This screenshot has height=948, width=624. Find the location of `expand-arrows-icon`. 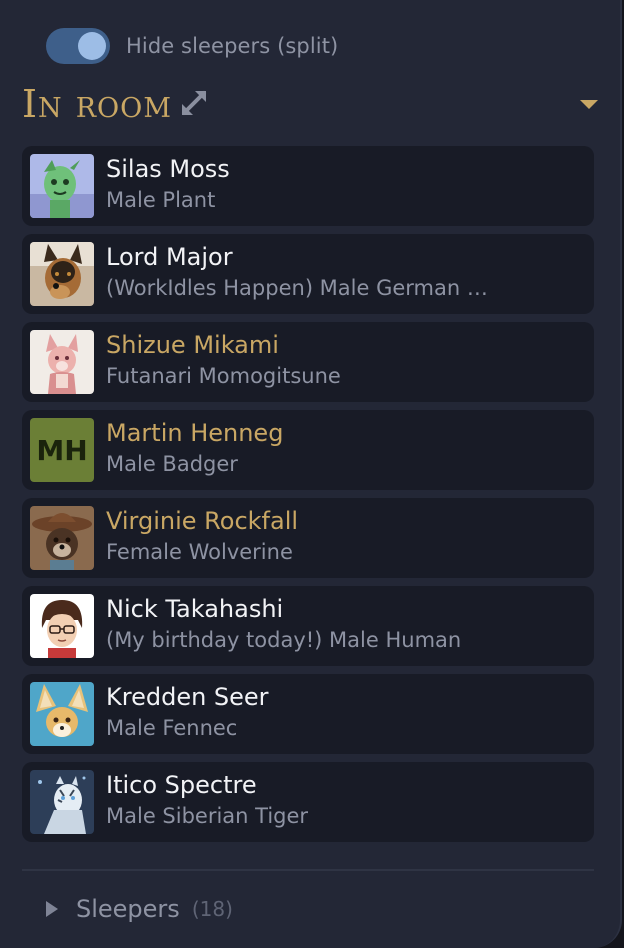

expand-arrows-icon is located at coordinates (194, 103).